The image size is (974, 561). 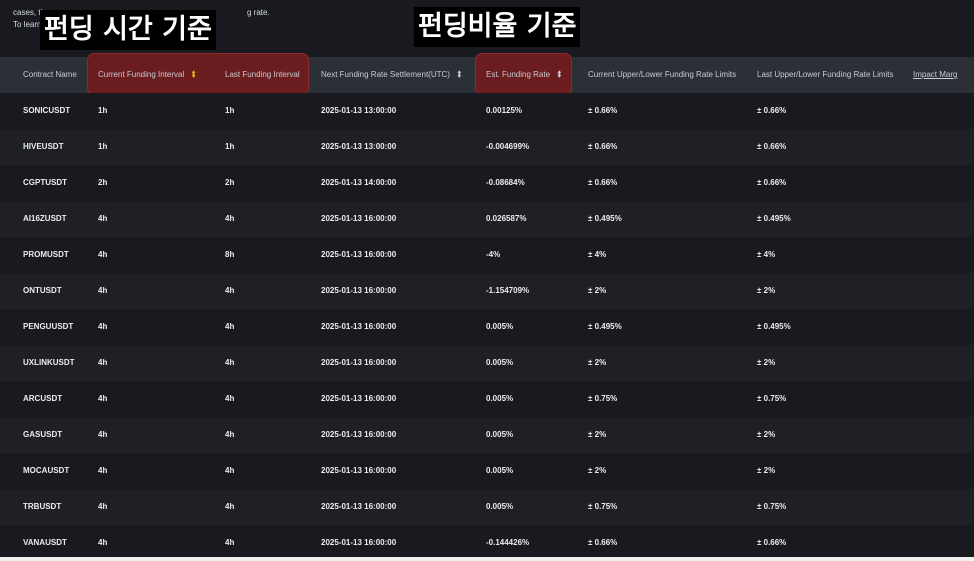 I want to click on cell-current-interval: 2h, so click(x=103, y=182).